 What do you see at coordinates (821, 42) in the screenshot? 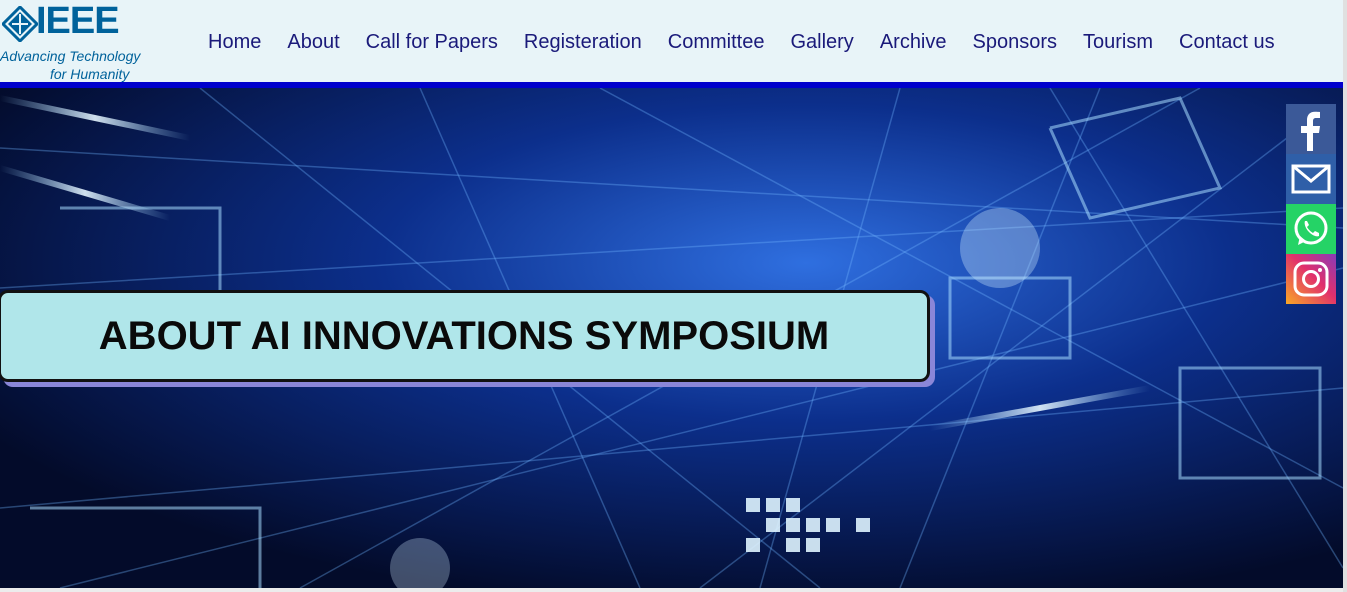
I see `nav-gallery: Gallery` at bounding box center [821, 42].